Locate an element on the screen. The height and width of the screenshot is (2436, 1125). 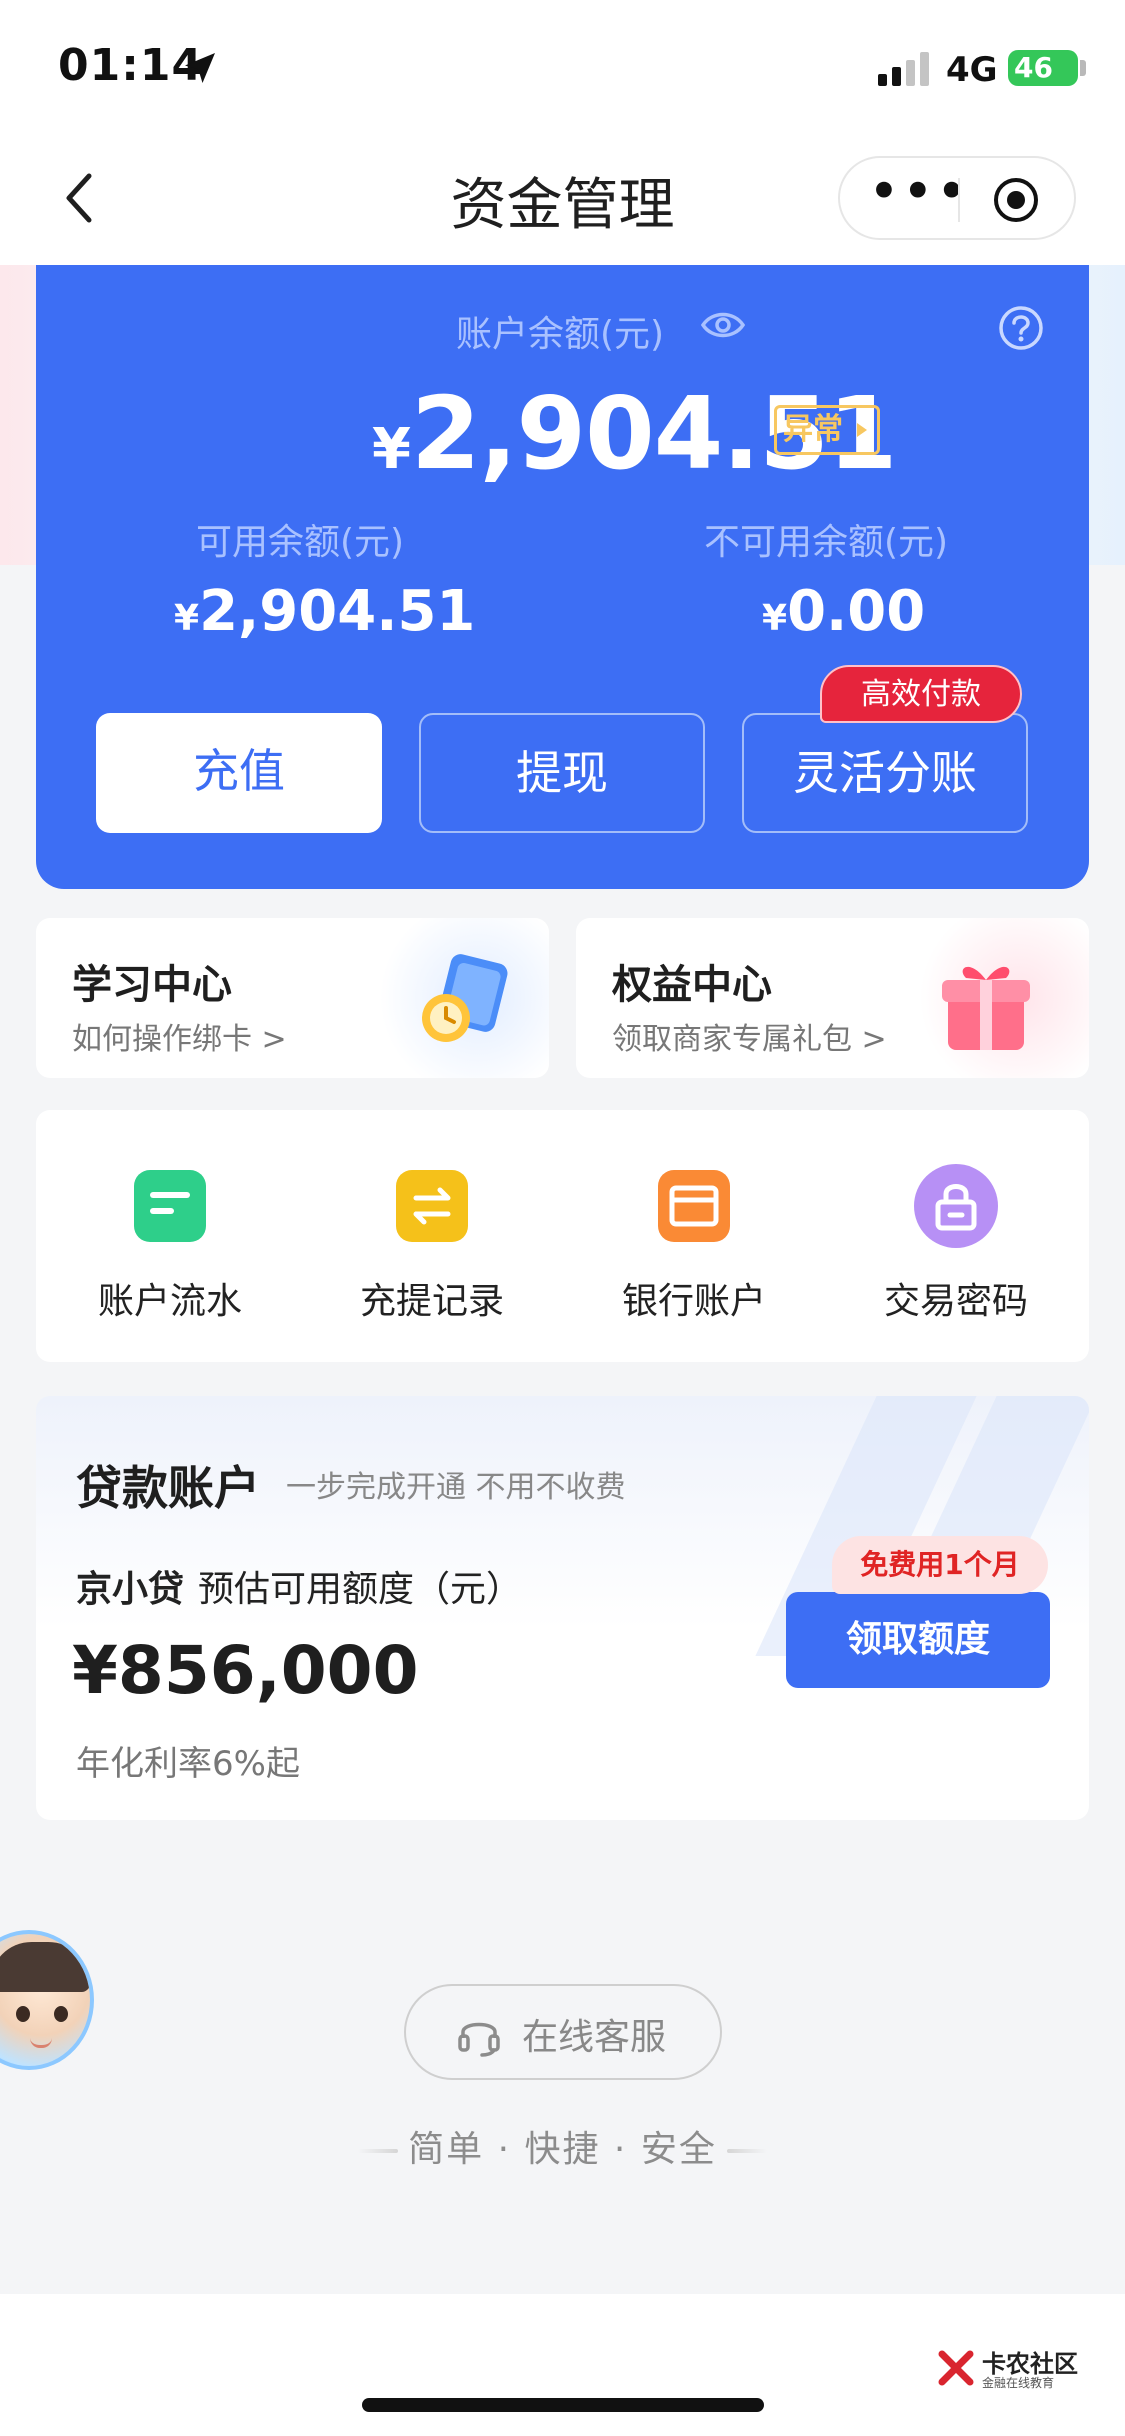
unavailable-balance-label: 不可用余额(元) is located at coordinates (826, 542).